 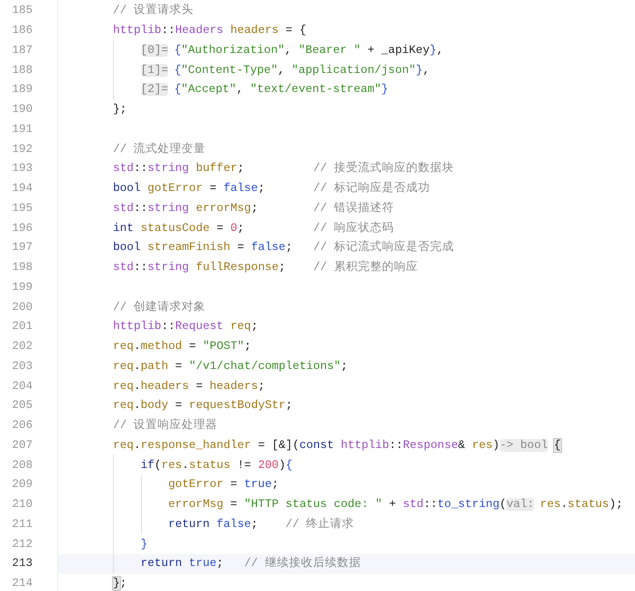 What do you see at coordinates (253, 208) in the screenshot?
I see `code-line: std::string errorMsg; // 错误描述符` at bounding box center [253, 208].